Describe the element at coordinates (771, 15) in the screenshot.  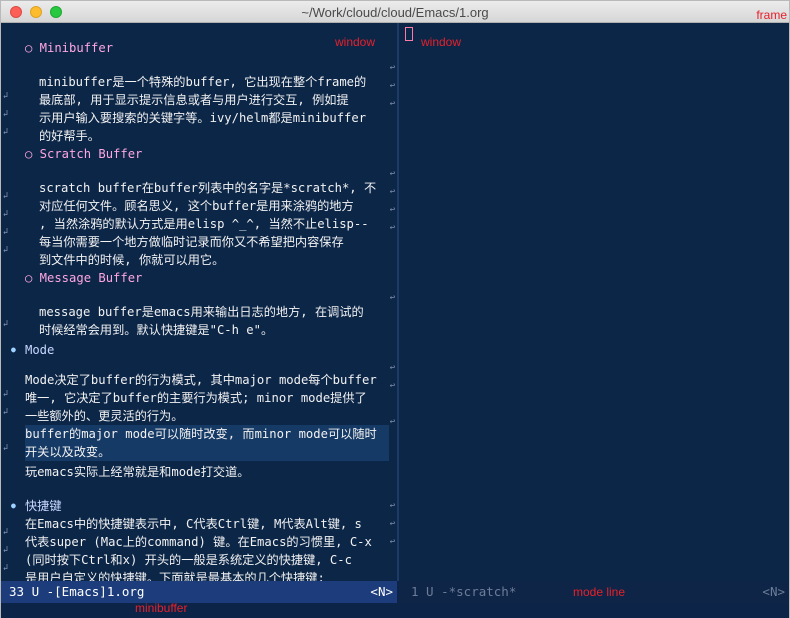
I see `frame-annotation: frame` at that location.